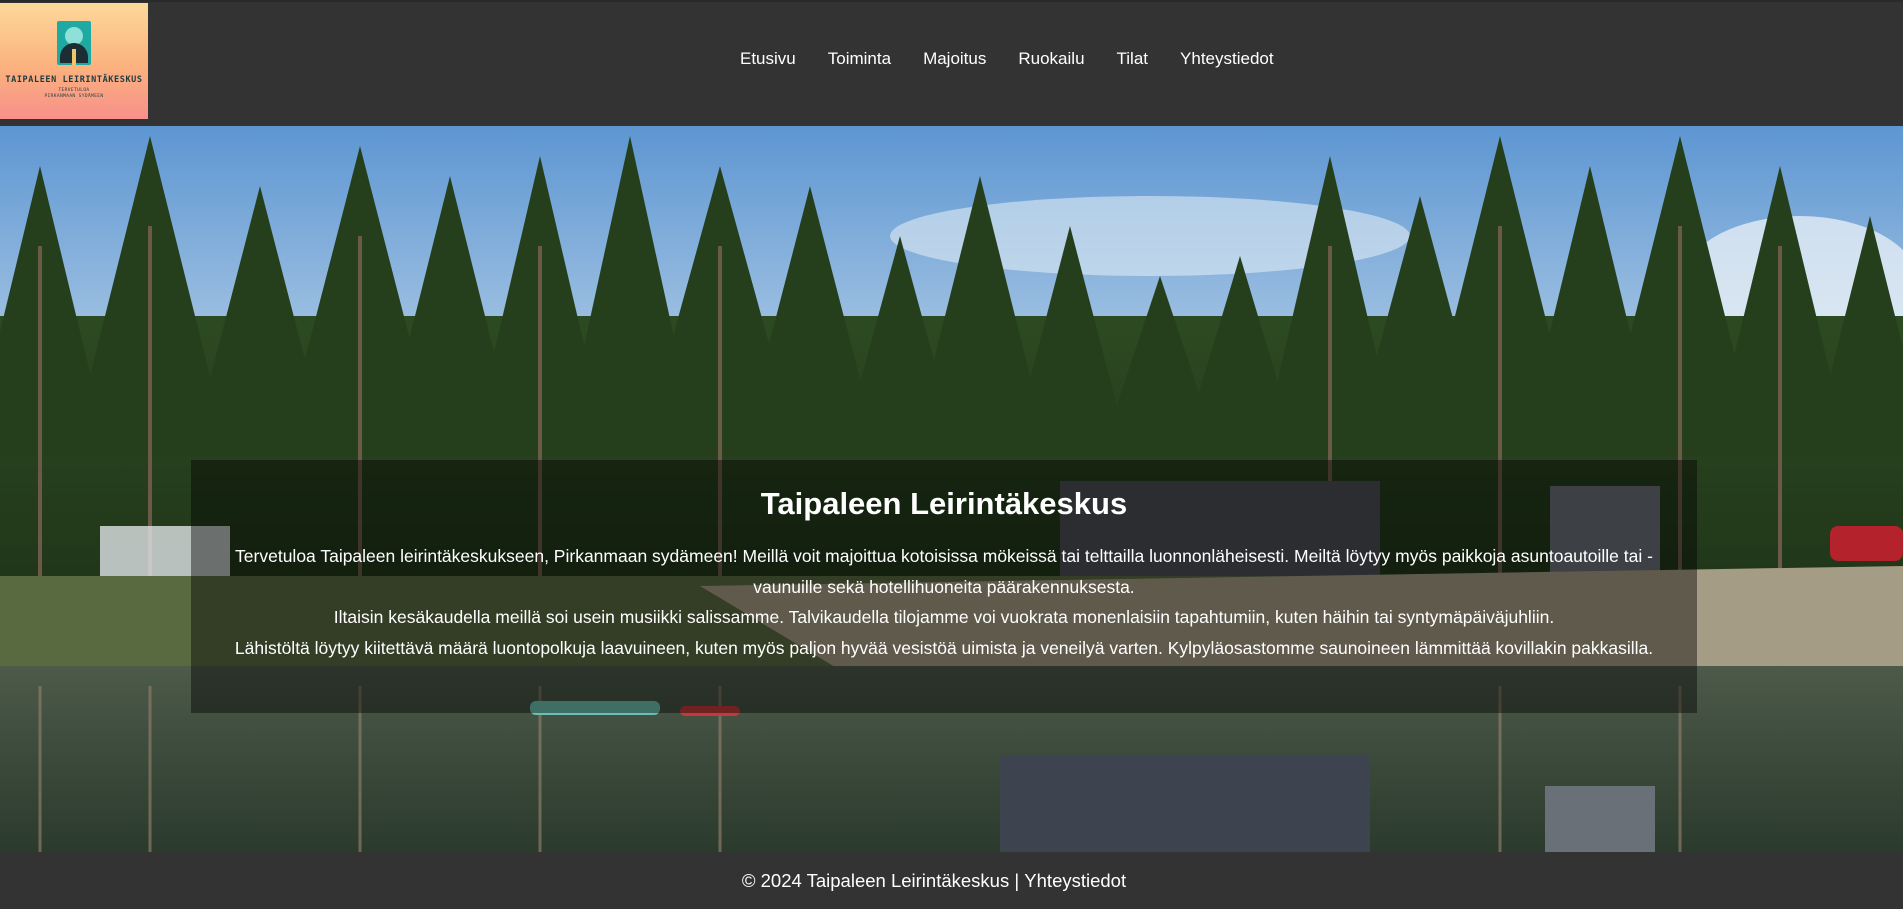  Describe the element at coordinates (883, 880) in the screenshot. I see `footer-copyright: © 2024 Taipaleen Leirintäkeskus |` at that location.